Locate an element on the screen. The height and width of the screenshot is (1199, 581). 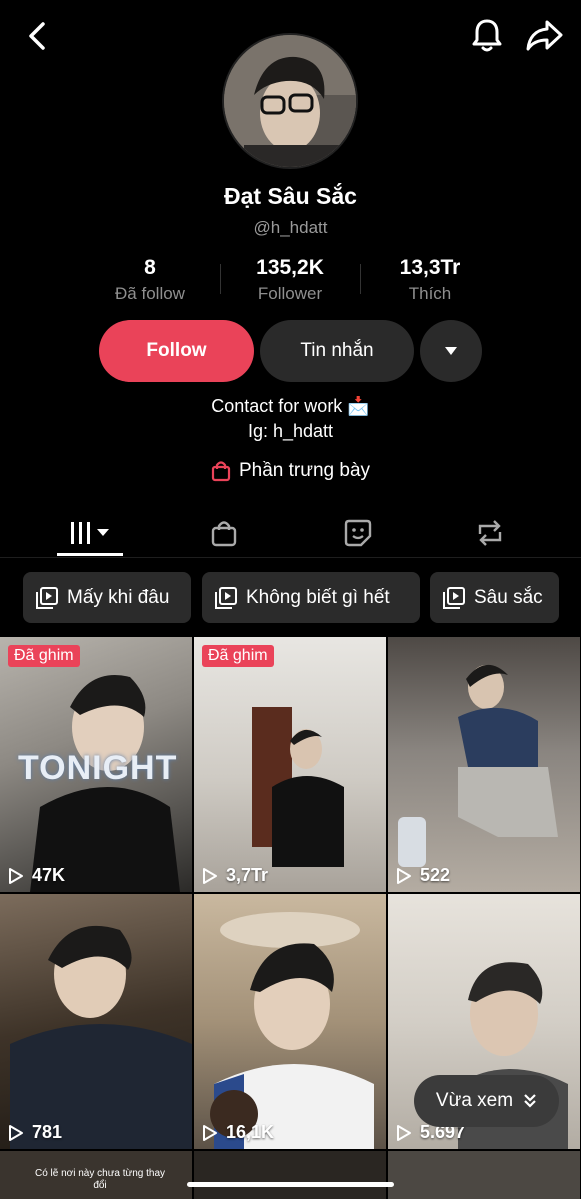
playlist-chip: Mấy khi đâu is located at coordinates (107, 597).